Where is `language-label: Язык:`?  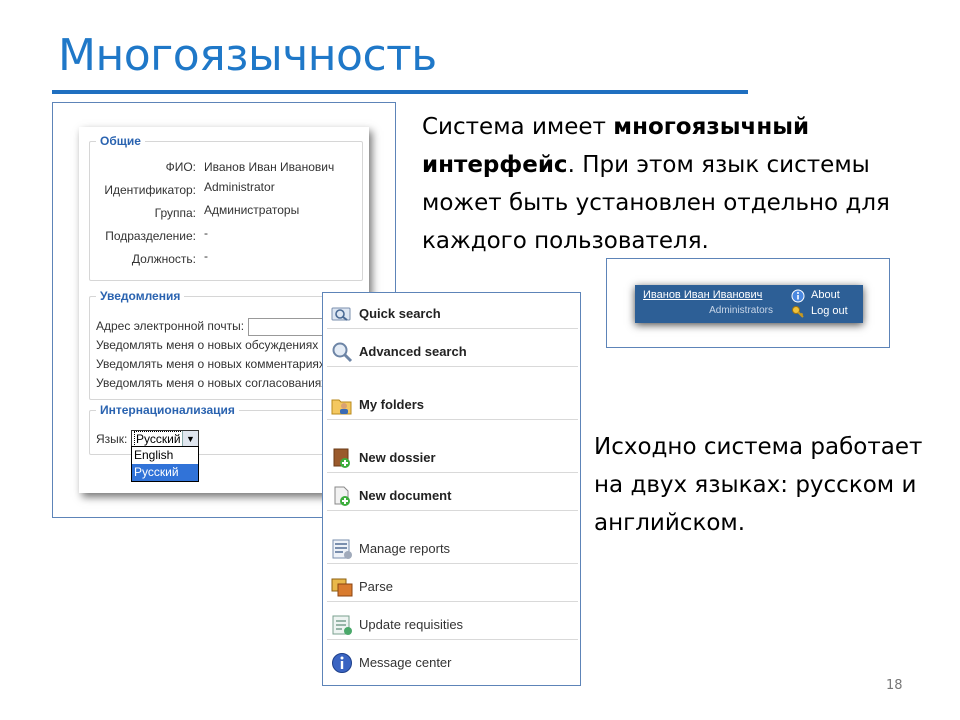 language-label: Язык: is located at coordinates (112, 439).